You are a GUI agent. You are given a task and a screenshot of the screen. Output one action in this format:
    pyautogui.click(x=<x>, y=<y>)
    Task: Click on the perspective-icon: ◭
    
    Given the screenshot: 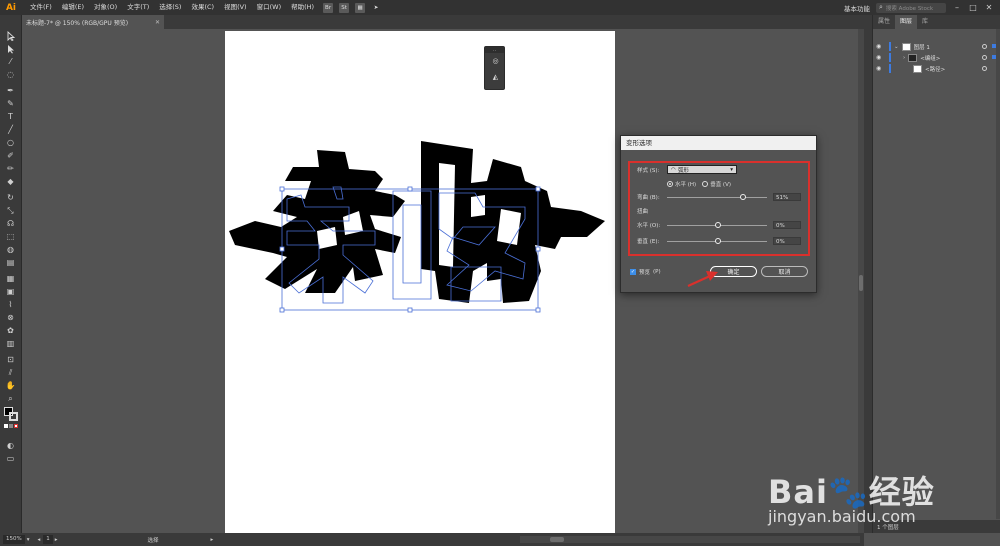 What is the action you would take?
    pyautogui.click(x=495, y=77)
    